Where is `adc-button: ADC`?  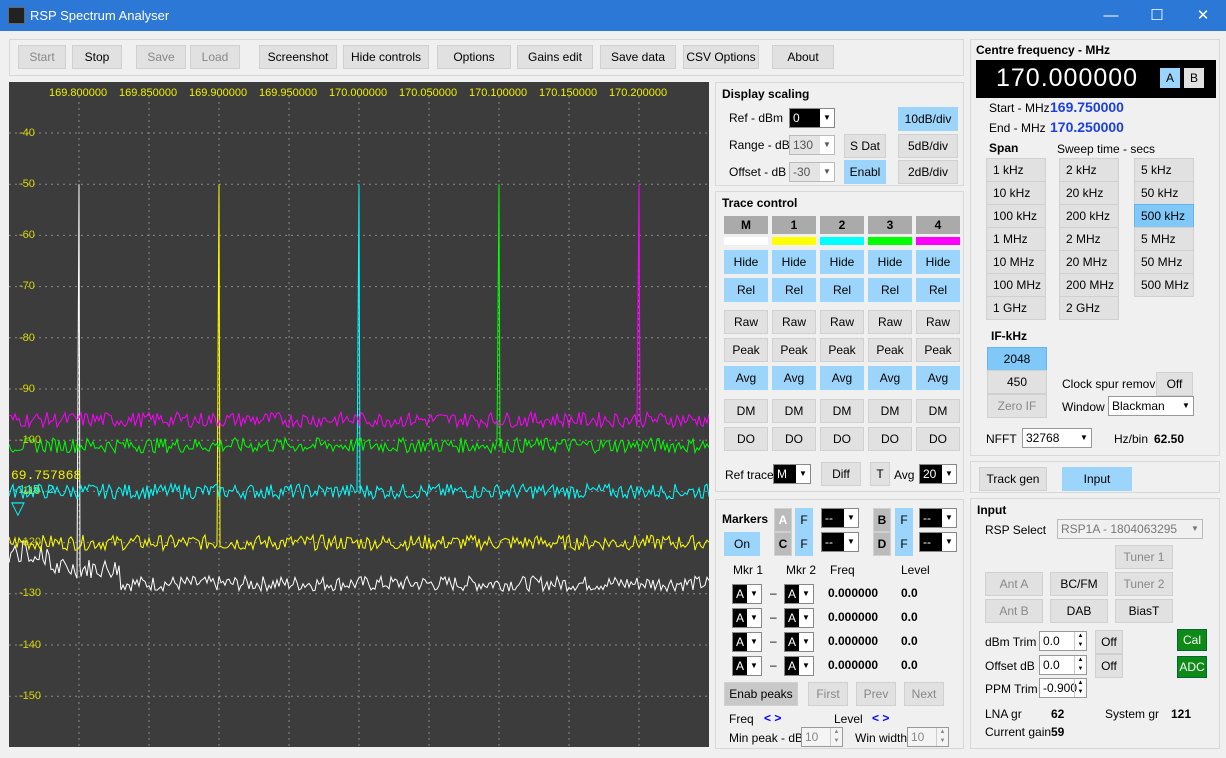
adc-button: ADC is located at coordinates (1192, 667).